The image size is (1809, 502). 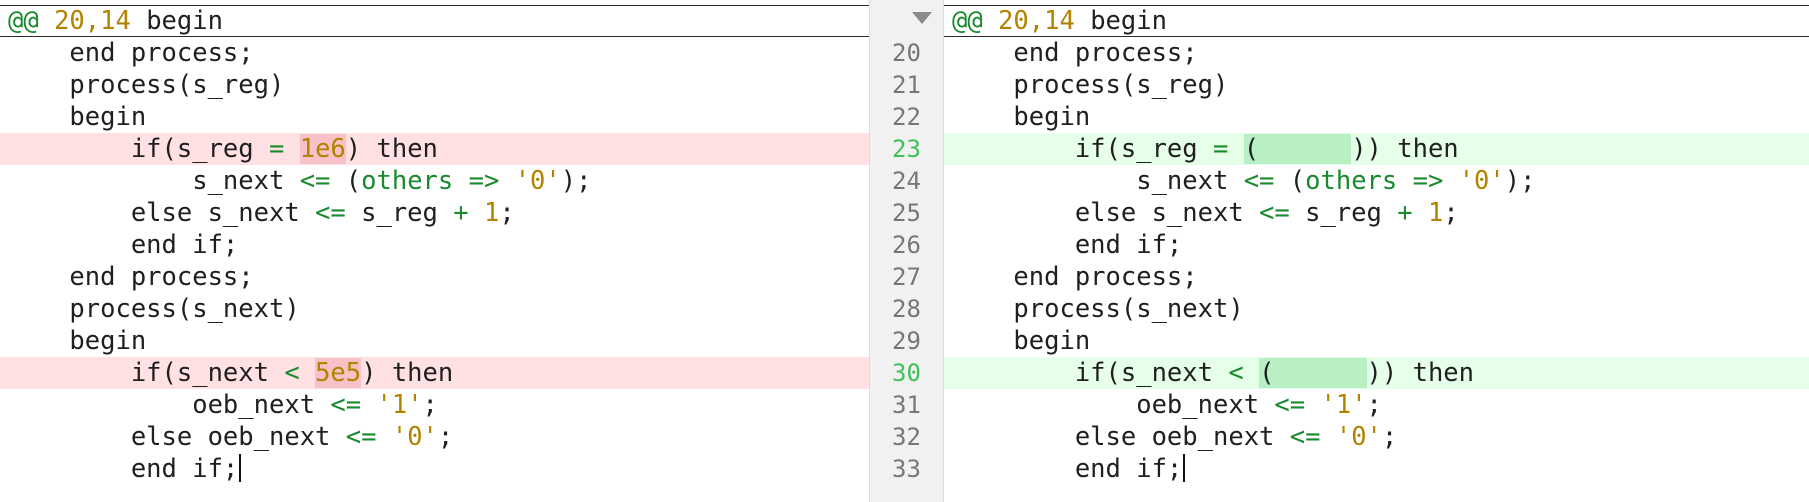 I want to click on left-code-line: process(s_next), so click(x=434, y=309).